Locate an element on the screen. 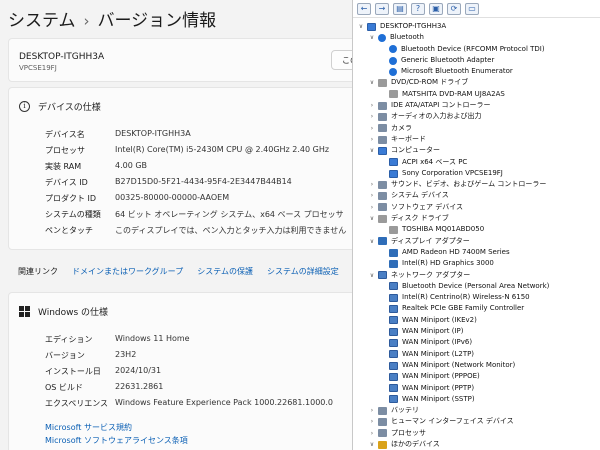 Image resolution: width=600 pixels, height=450 pixels. tree-label: WAN Miniport (IP) is located at coordinates (433, 331).